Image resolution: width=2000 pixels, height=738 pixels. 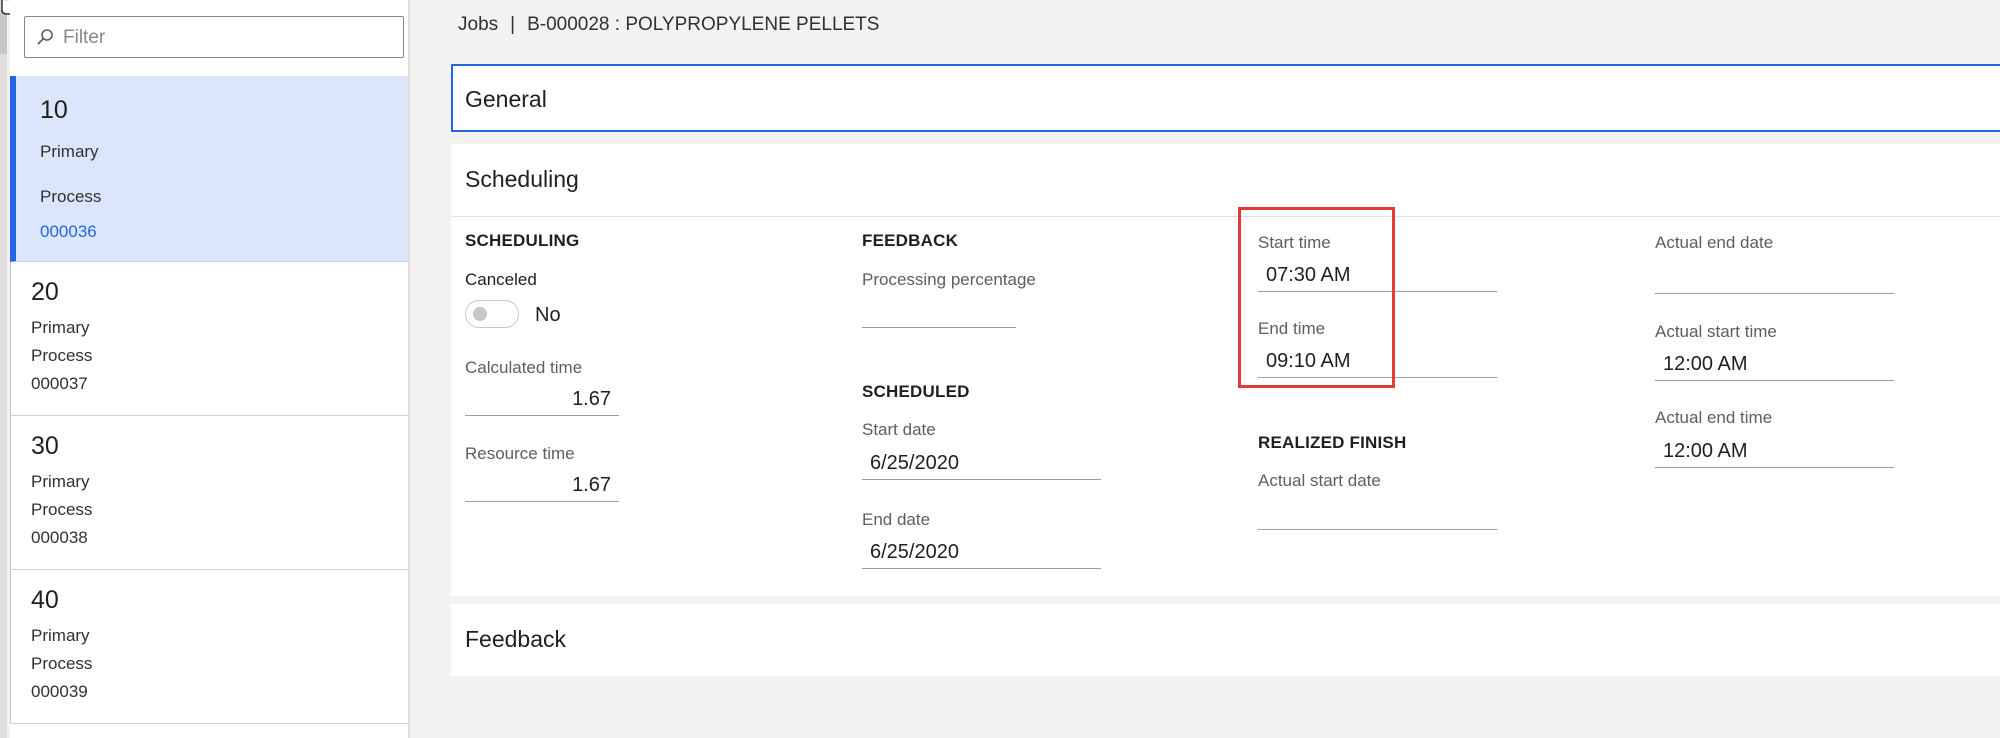 What do you see at coordinates (501, 279) in the screenshot?
I see `canceled-label: Canceled` at bounding box center [501, 279].